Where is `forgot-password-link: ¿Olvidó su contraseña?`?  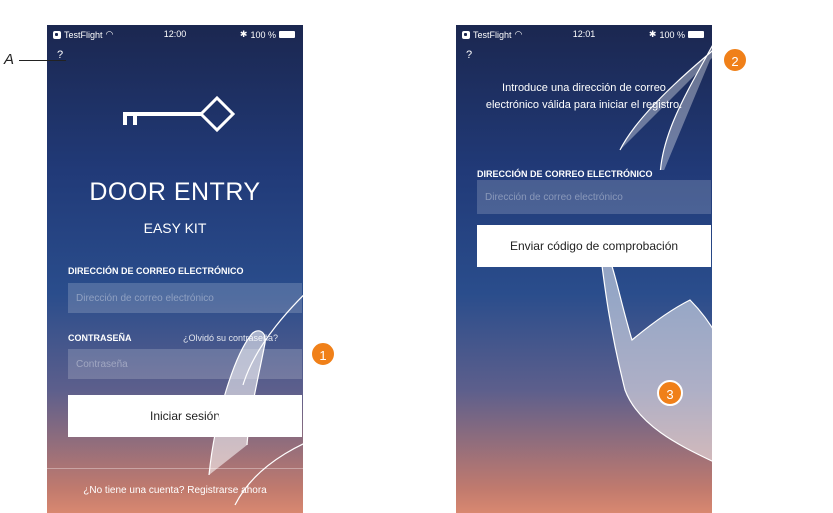
forgot-password-link: ¿Olvidó su contraseña? is located at coordinates (230, 338).